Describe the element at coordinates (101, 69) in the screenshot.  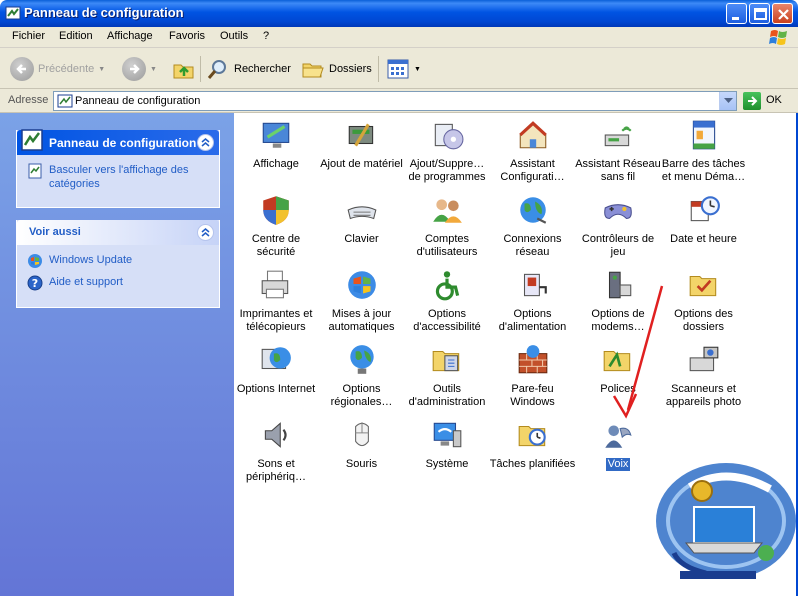
I see `back-dropdown-icon: ▼` at that location.